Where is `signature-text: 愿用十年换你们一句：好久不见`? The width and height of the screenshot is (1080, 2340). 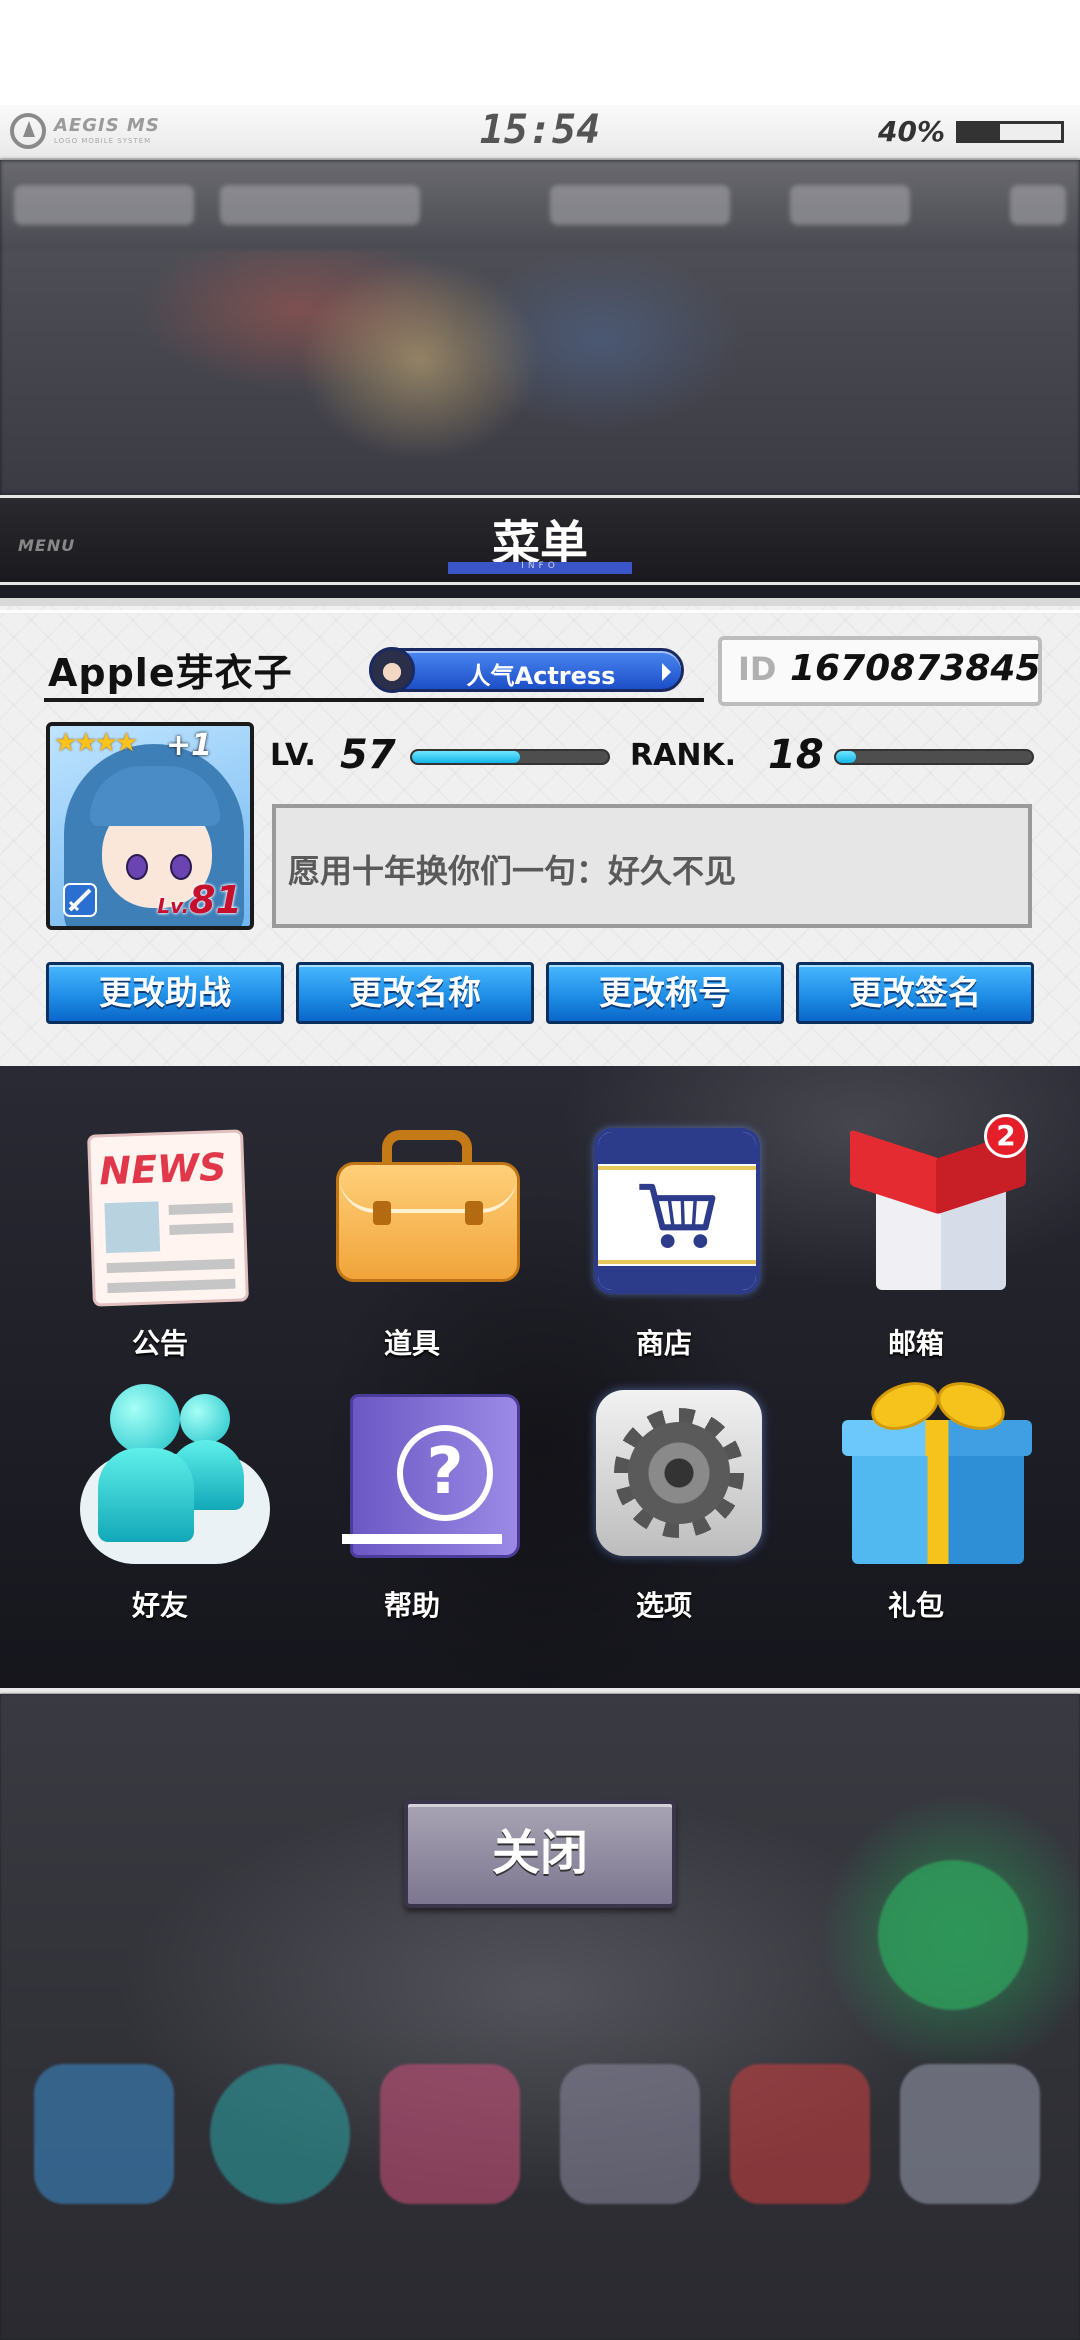 signature-text: 愿用十年换你们一句：好久不见 is located at coordinates (512, 871).